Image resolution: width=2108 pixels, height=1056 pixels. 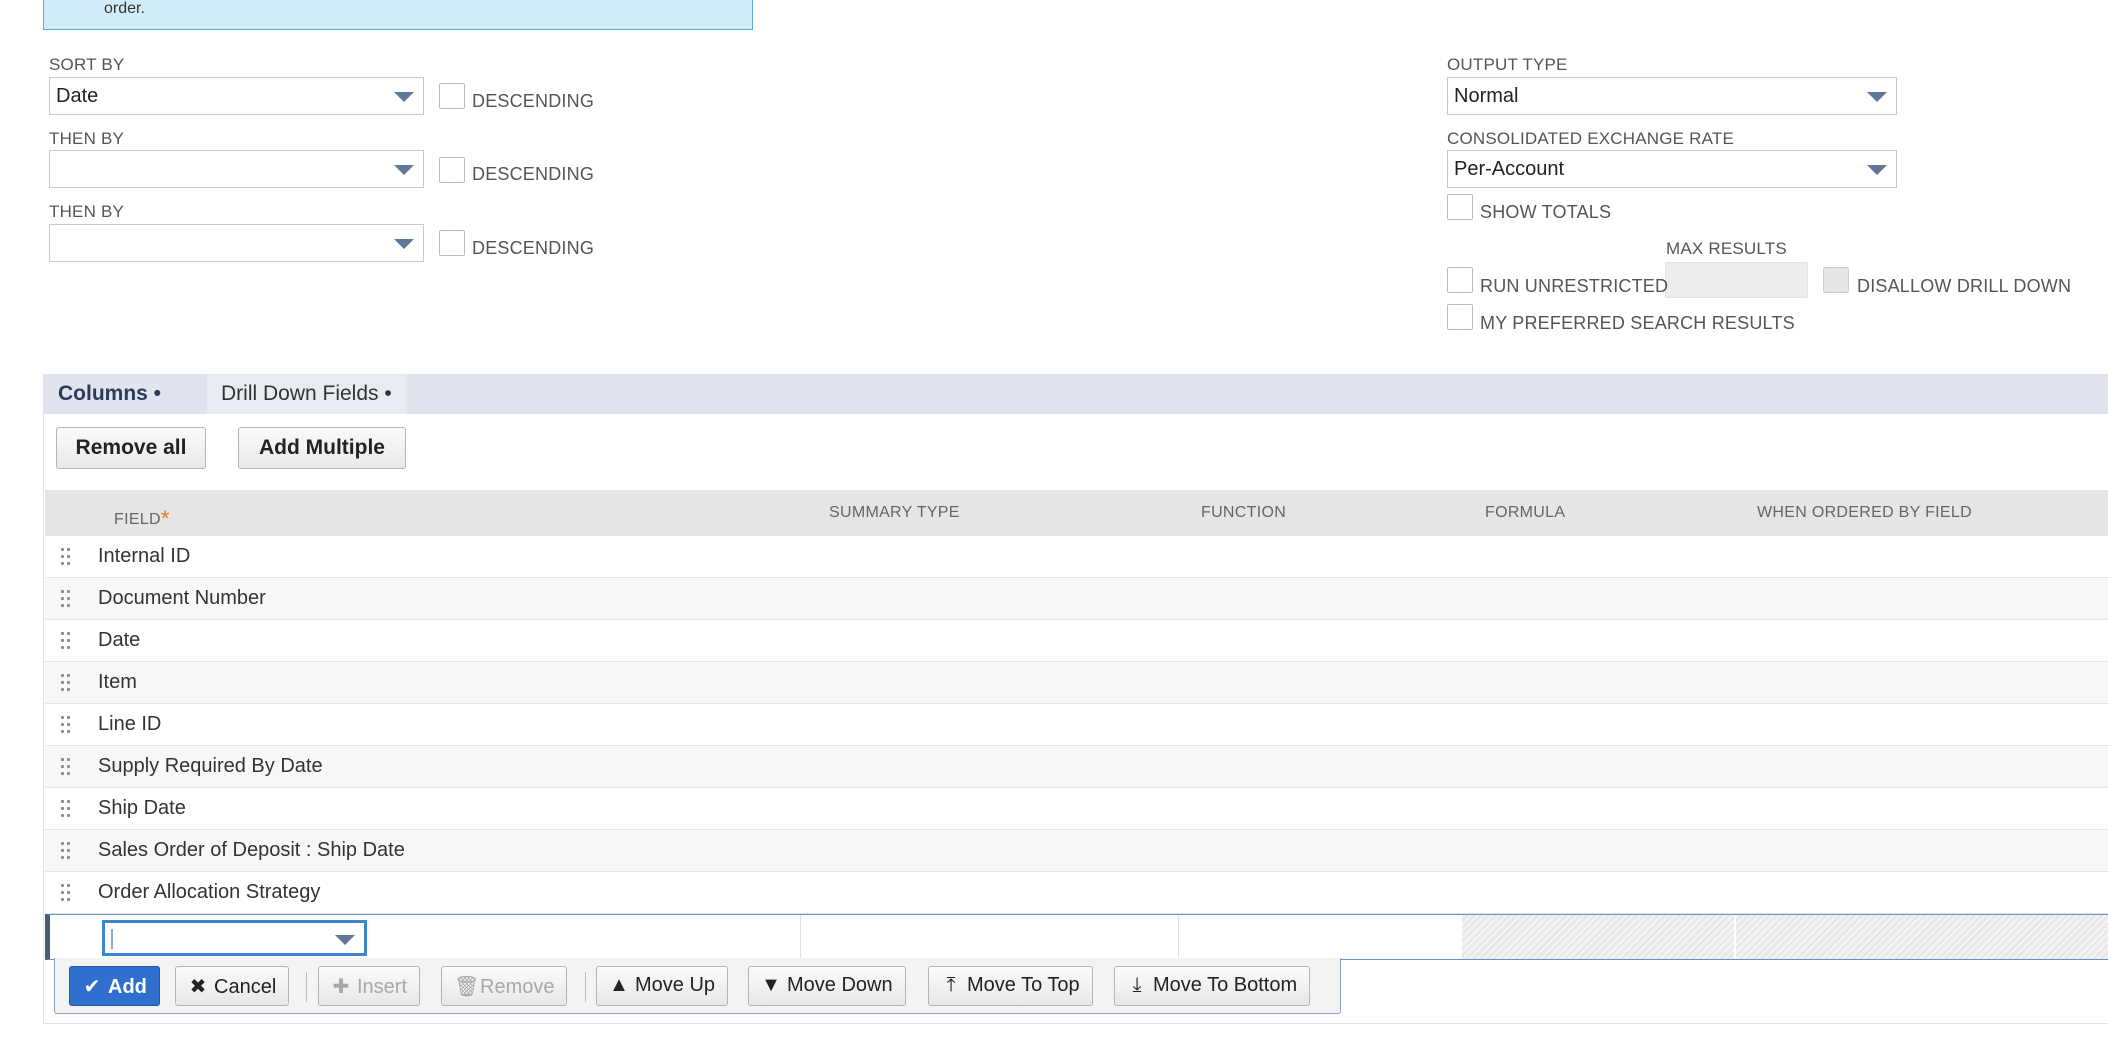 What do you see at coordinates (1726, 248) in the screenshot?
I see `max-results-label: MAX RESULTS` at bounding box center [1726, 248].